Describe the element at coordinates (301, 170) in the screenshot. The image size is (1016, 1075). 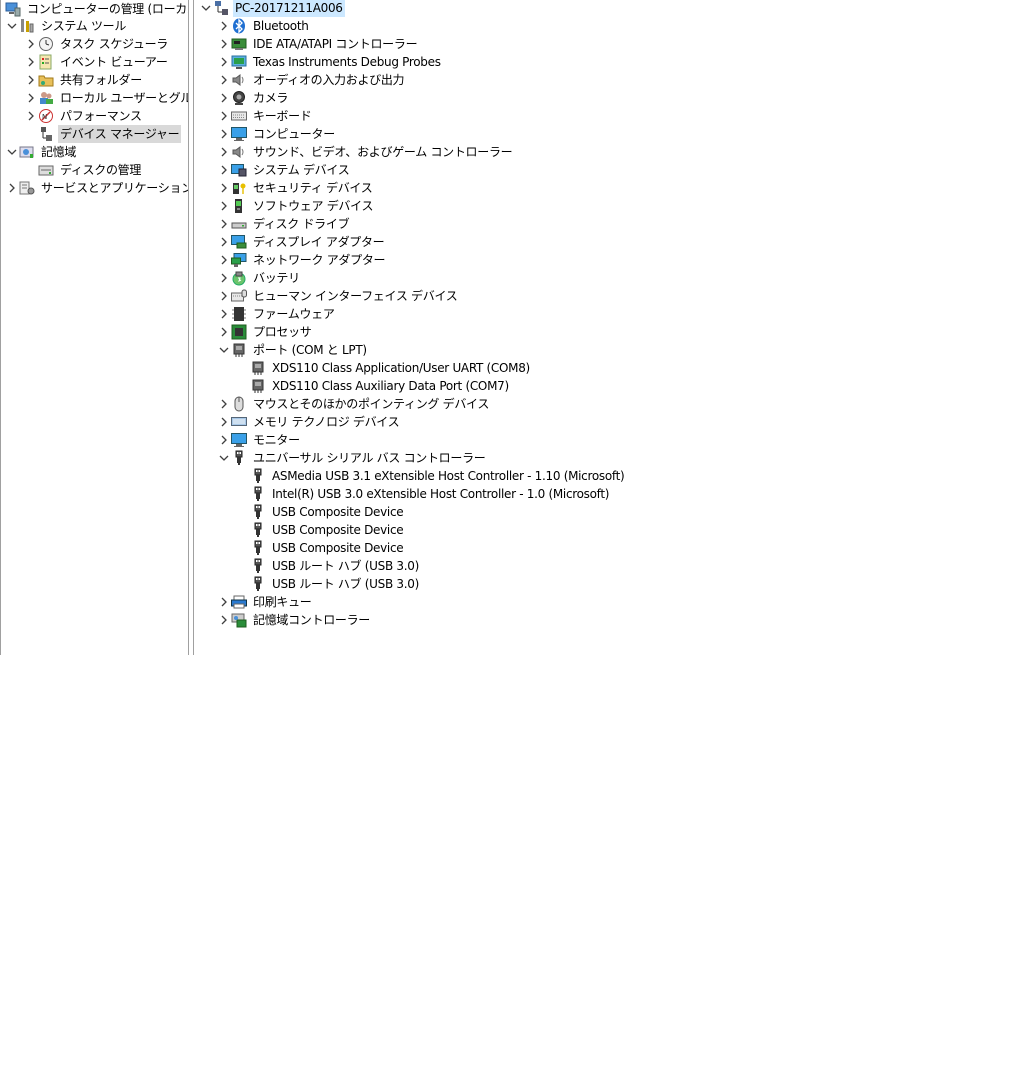
I see `tree-item-label: システム デバイス` at that location.